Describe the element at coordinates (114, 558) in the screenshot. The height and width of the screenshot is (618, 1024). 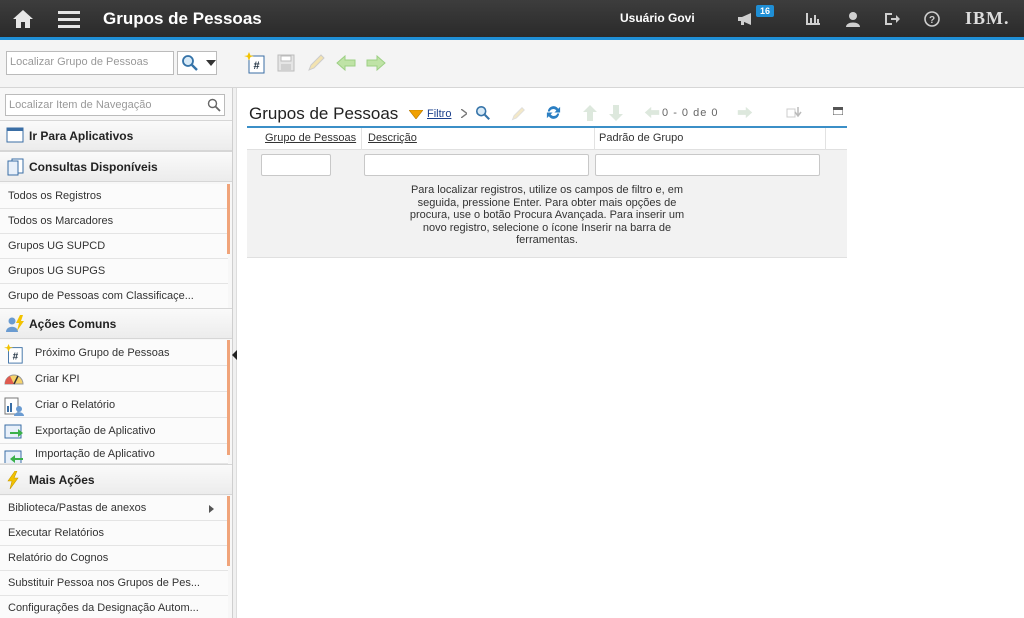
I see `more-item: Relatório do Cognos` at that location.